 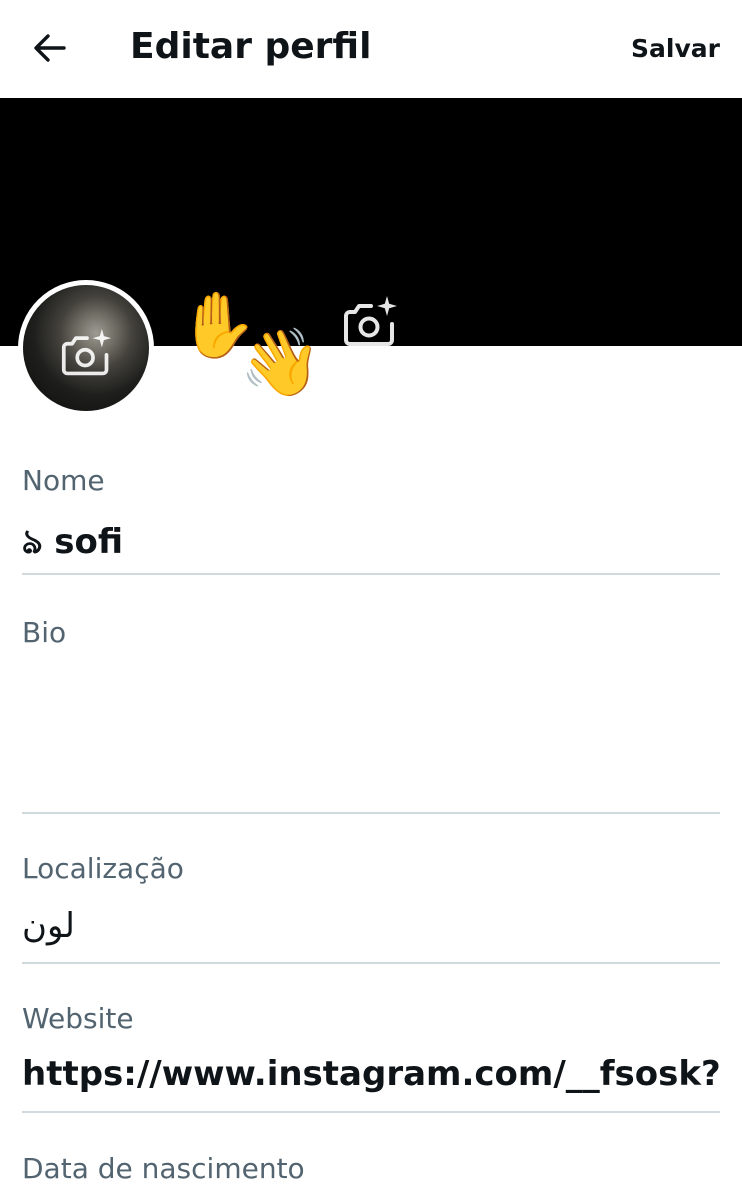 What do you see at coordinates (371, 1074) in the screenshot?
I see `website-input: https://www.instagram.com/__fsosk?i` at bounding box center [371, 1074].